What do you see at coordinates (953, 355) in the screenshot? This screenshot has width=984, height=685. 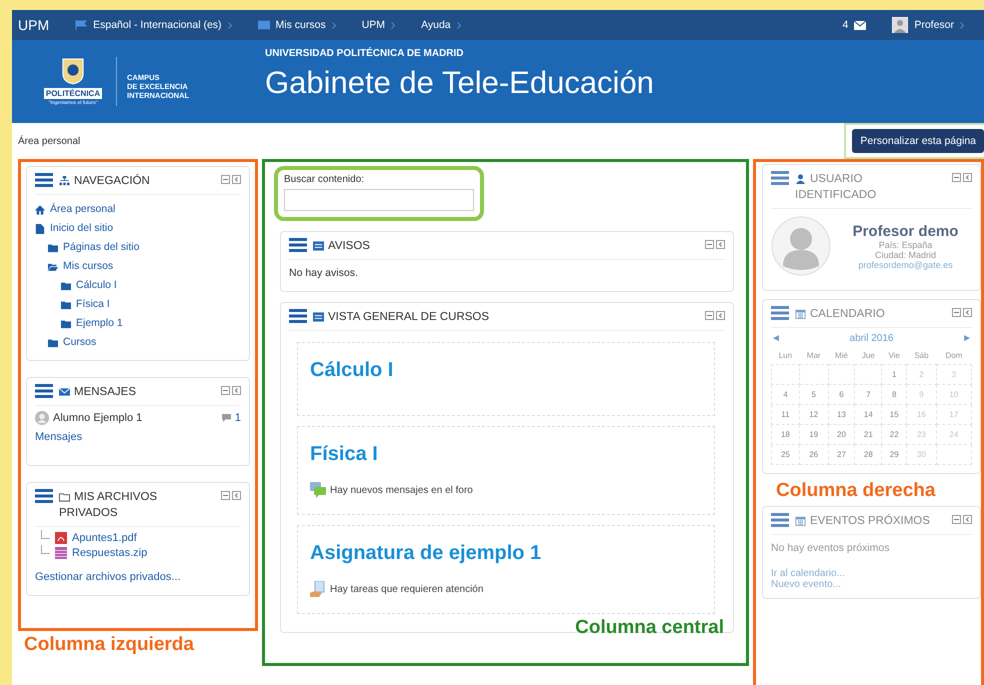 I see `weekday-label: Dom` at bounding box center [953, 355].